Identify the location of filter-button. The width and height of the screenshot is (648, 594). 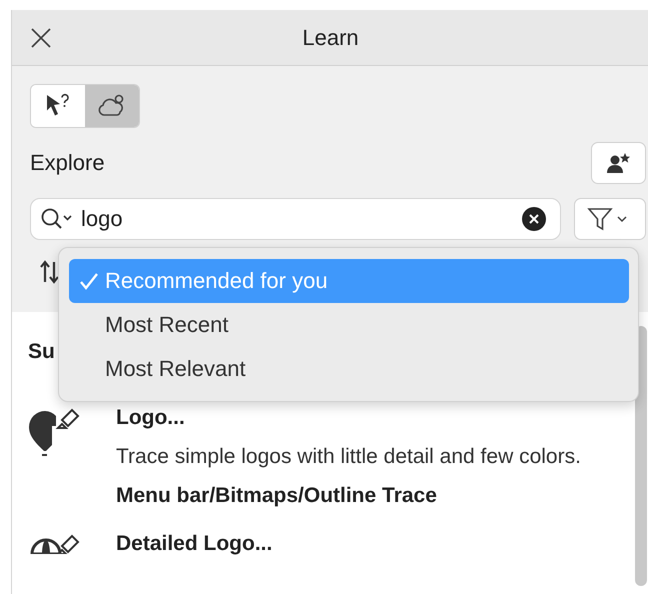
(610, 219).